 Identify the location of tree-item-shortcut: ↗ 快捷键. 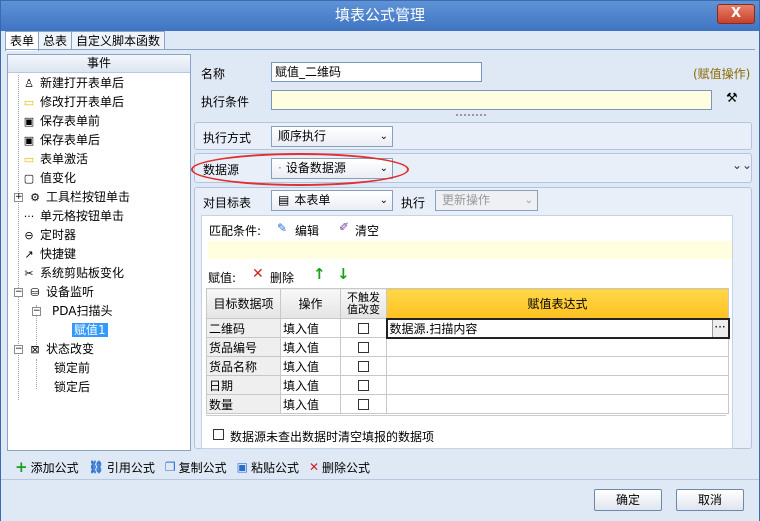
(49, 254).